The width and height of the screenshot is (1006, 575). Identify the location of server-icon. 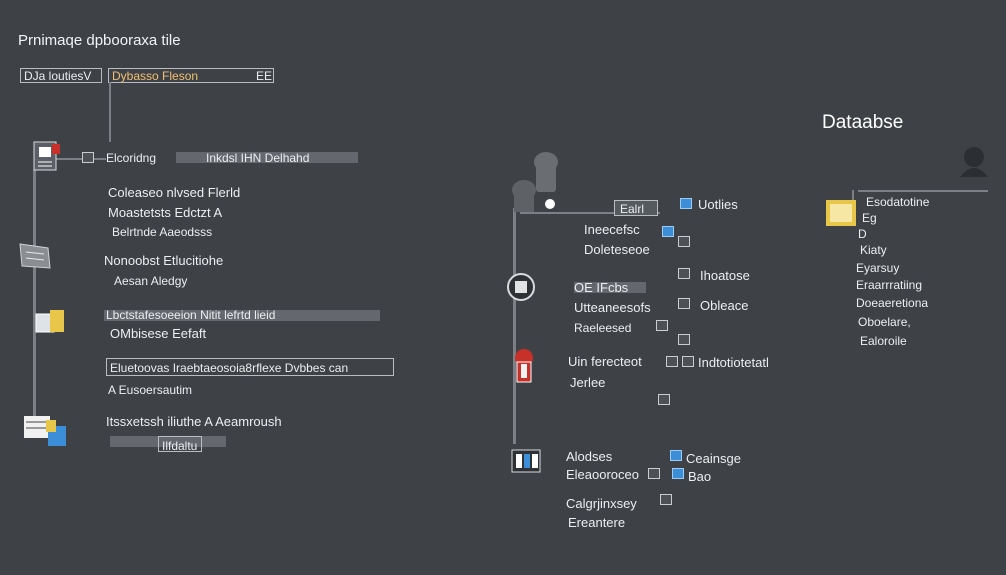
(535, 182).